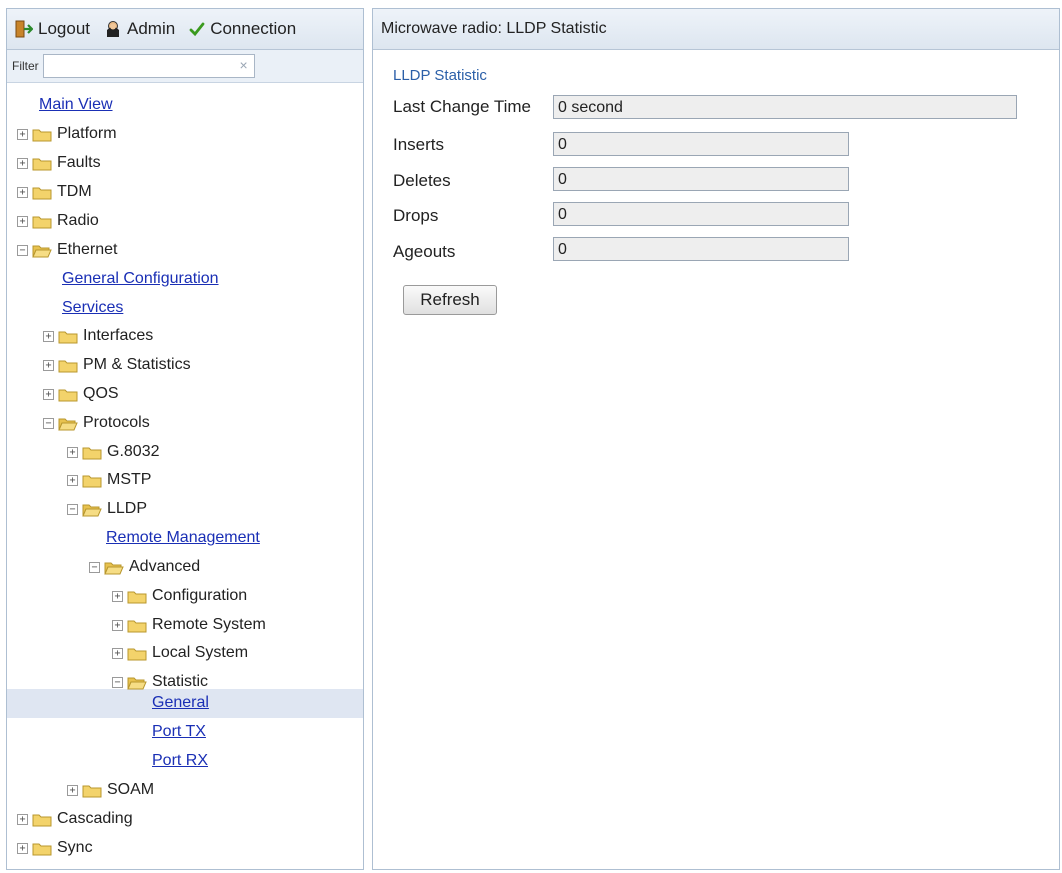 This screenshot has height=873, width=1062. I want to click on tree-item-advanced: − Advanced, so click(144, 567).